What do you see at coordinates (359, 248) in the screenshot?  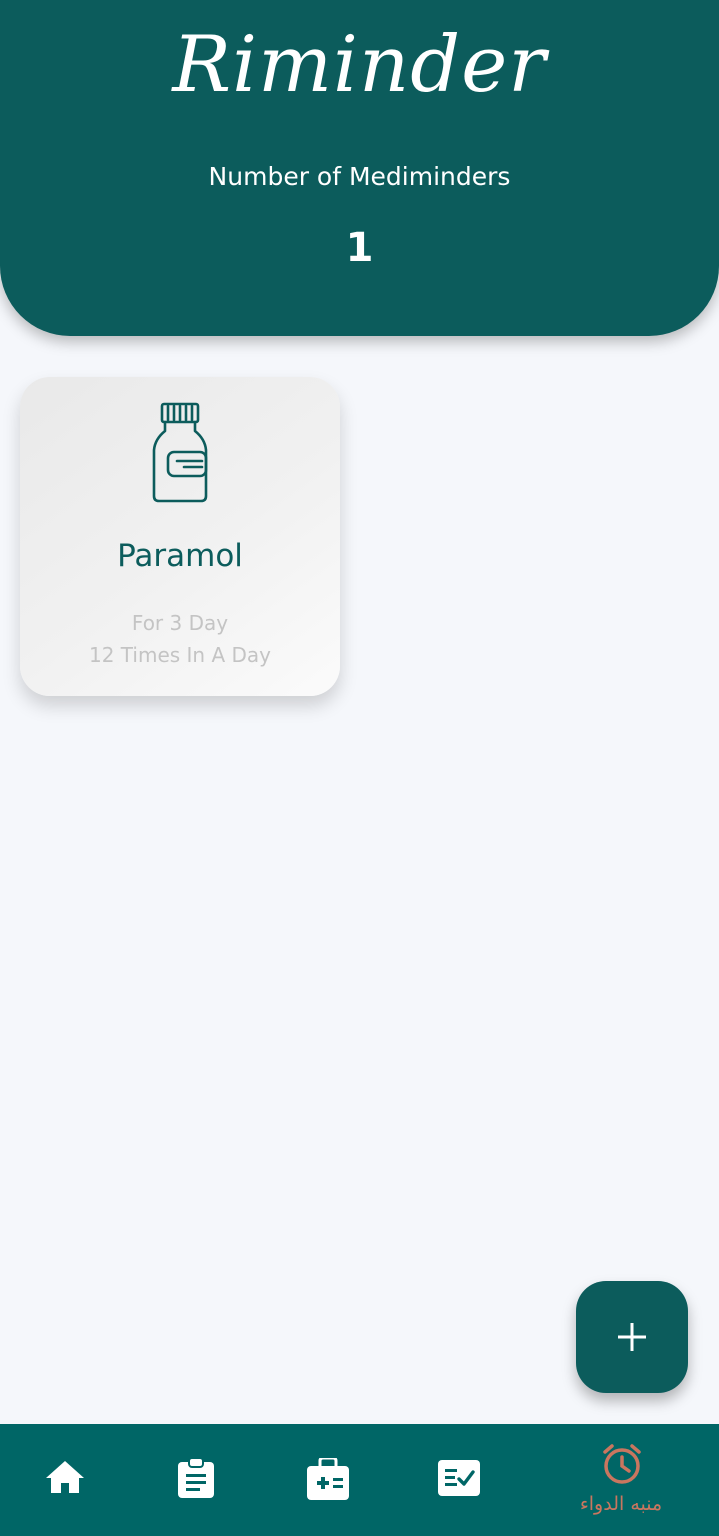 I see `reminder-count-value: 1` at bounding box center [359, 248].